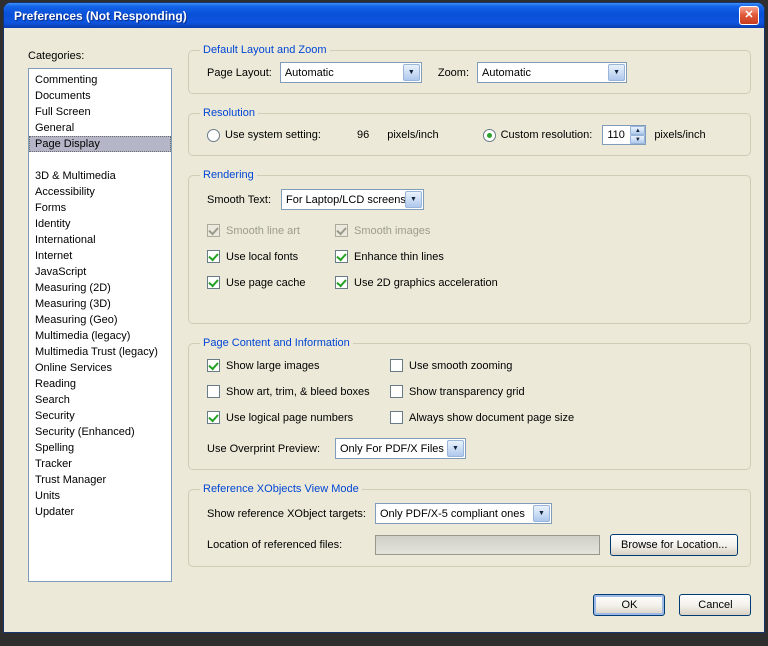  I want to click on category-item-label: Page Display, so click(67, 144).